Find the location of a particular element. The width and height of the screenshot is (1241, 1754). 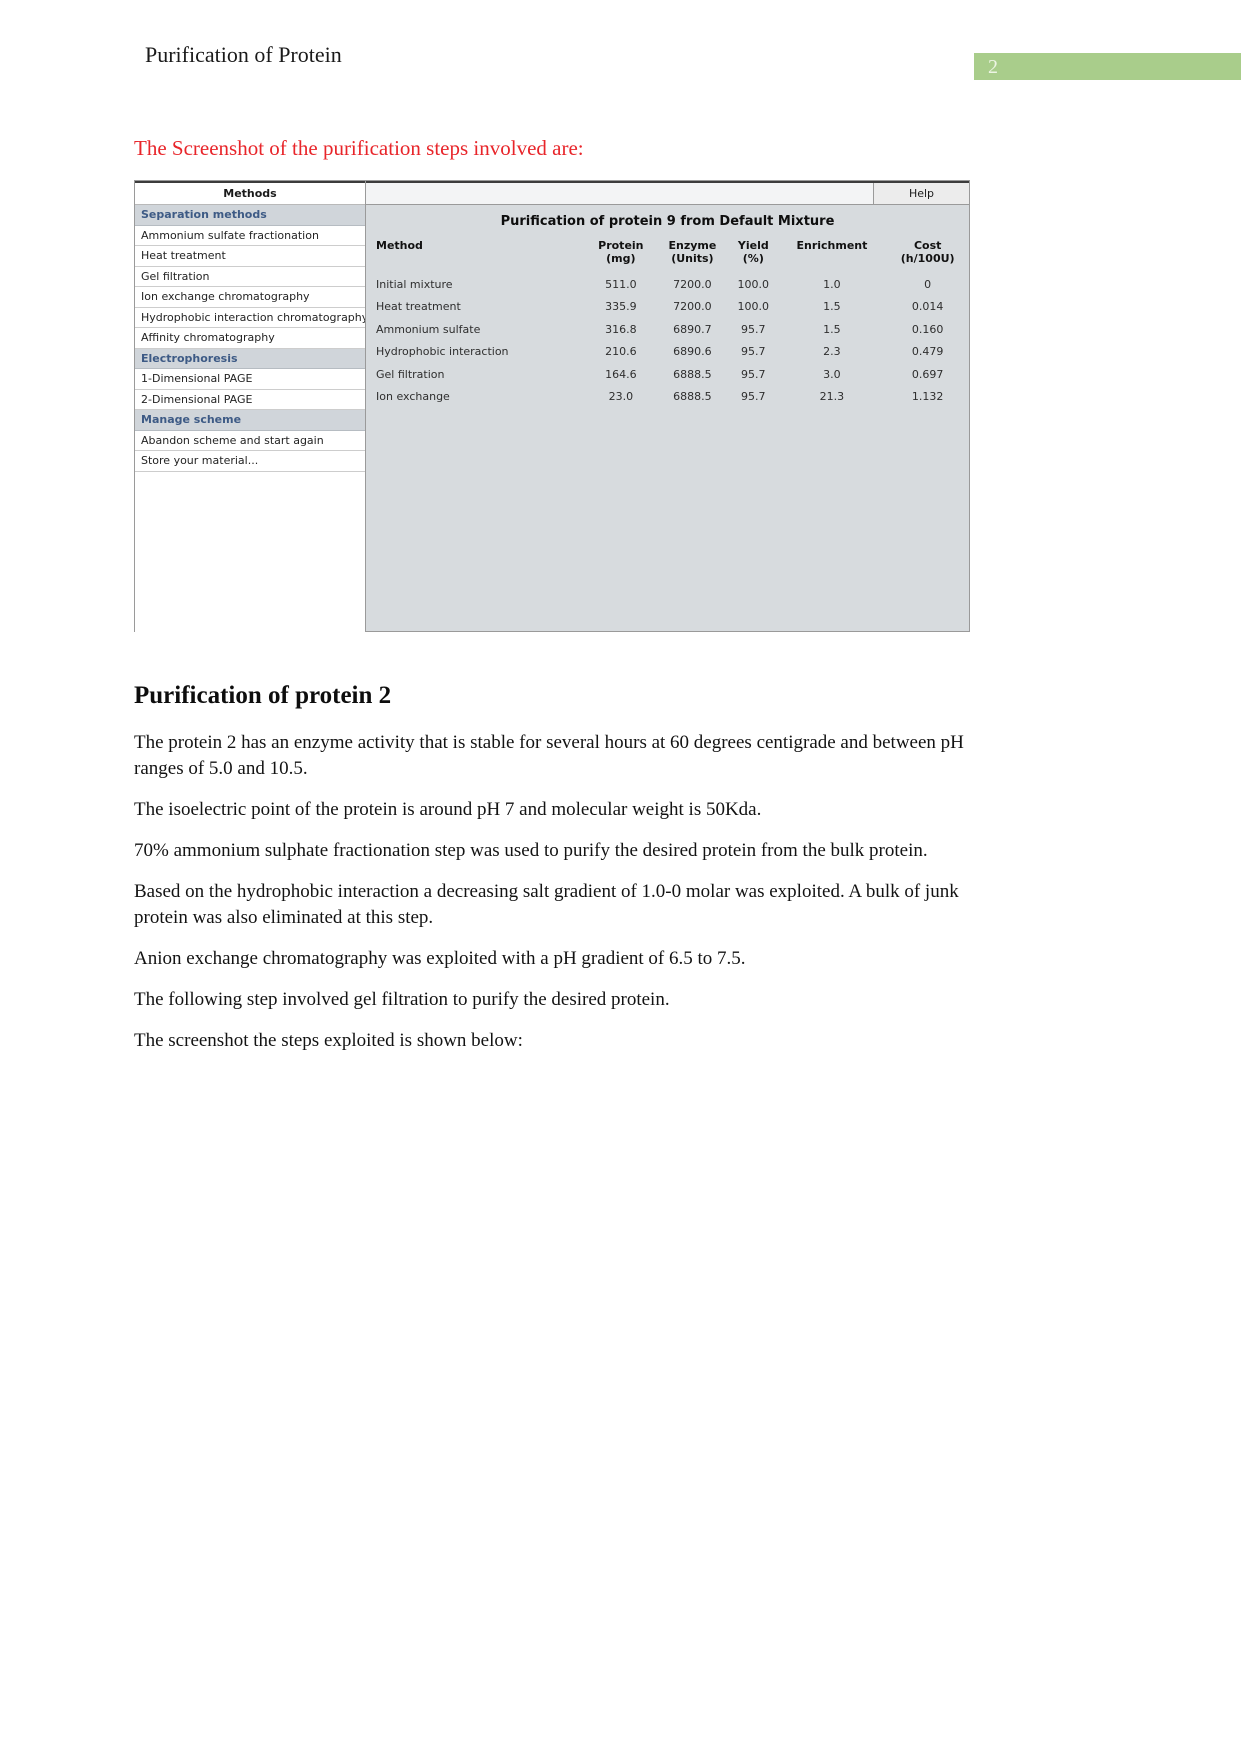

column-header-name: Method is located at coordinates (399, 245).